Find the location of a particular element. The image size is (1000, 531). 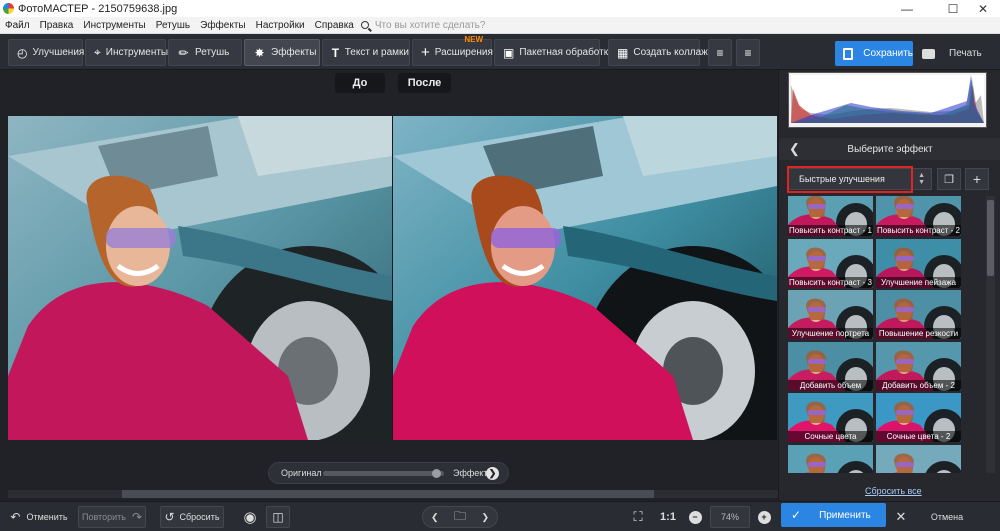

tab-enhance: ◴ Улучшения is located at coordinates (46, 52).